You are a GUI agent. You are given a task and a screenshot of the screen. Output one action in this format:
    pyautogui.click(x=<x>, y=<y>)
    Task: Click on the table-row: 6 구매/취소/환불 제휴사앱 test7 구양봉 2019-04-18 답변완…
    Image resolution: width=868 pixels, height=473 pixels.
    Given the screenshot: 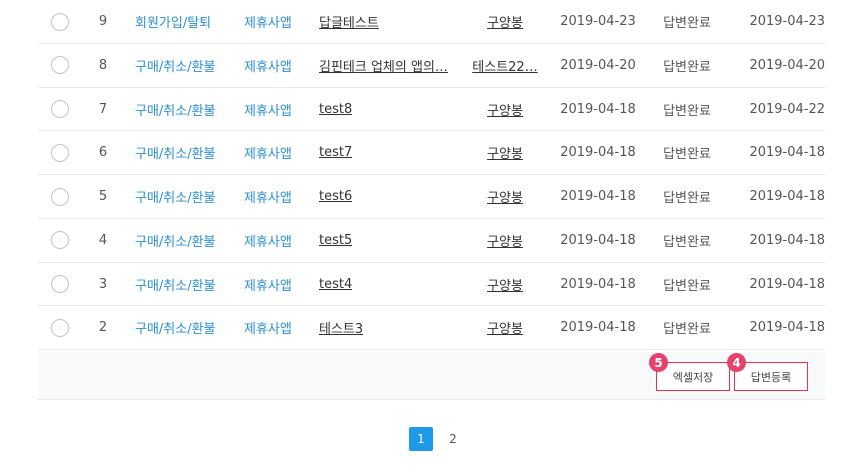 What is the action you would take?
    pyautogui.click(x=431, y=153)
    